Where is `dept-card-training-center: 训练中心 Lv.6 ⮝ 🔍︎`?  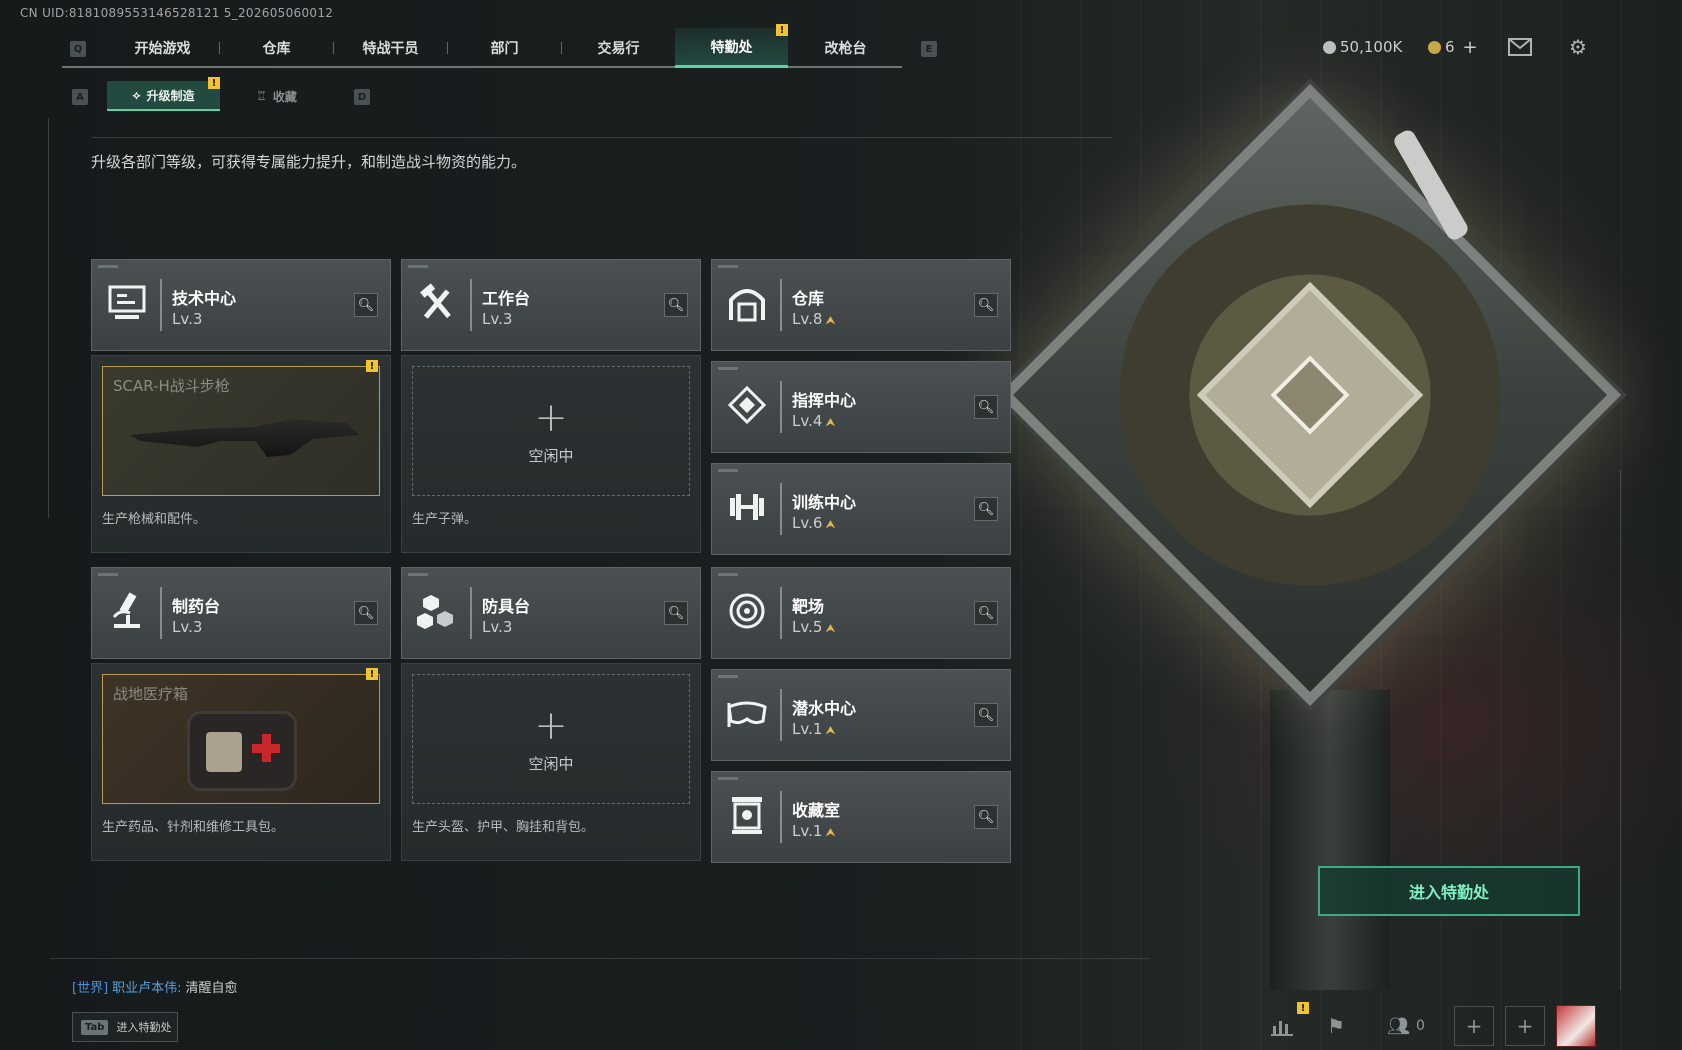 dept-card-training-center: 训练中心 Lv.6 ⮝ 🔍︎ is located at coordinates (861, 509).